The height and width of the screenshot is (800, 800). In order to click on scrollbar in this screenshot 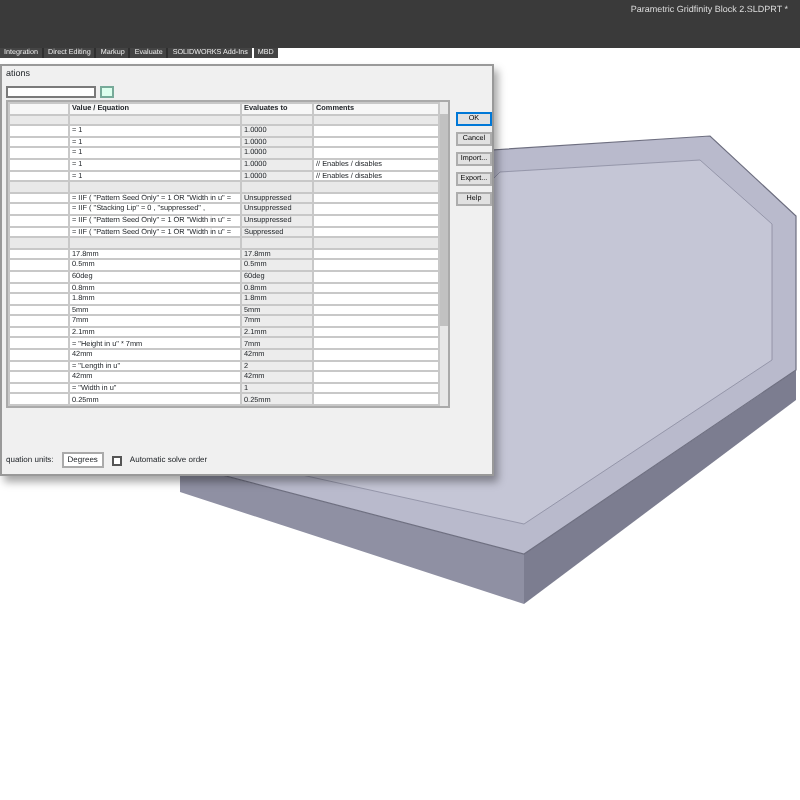, I will do `click(444, 254)`.